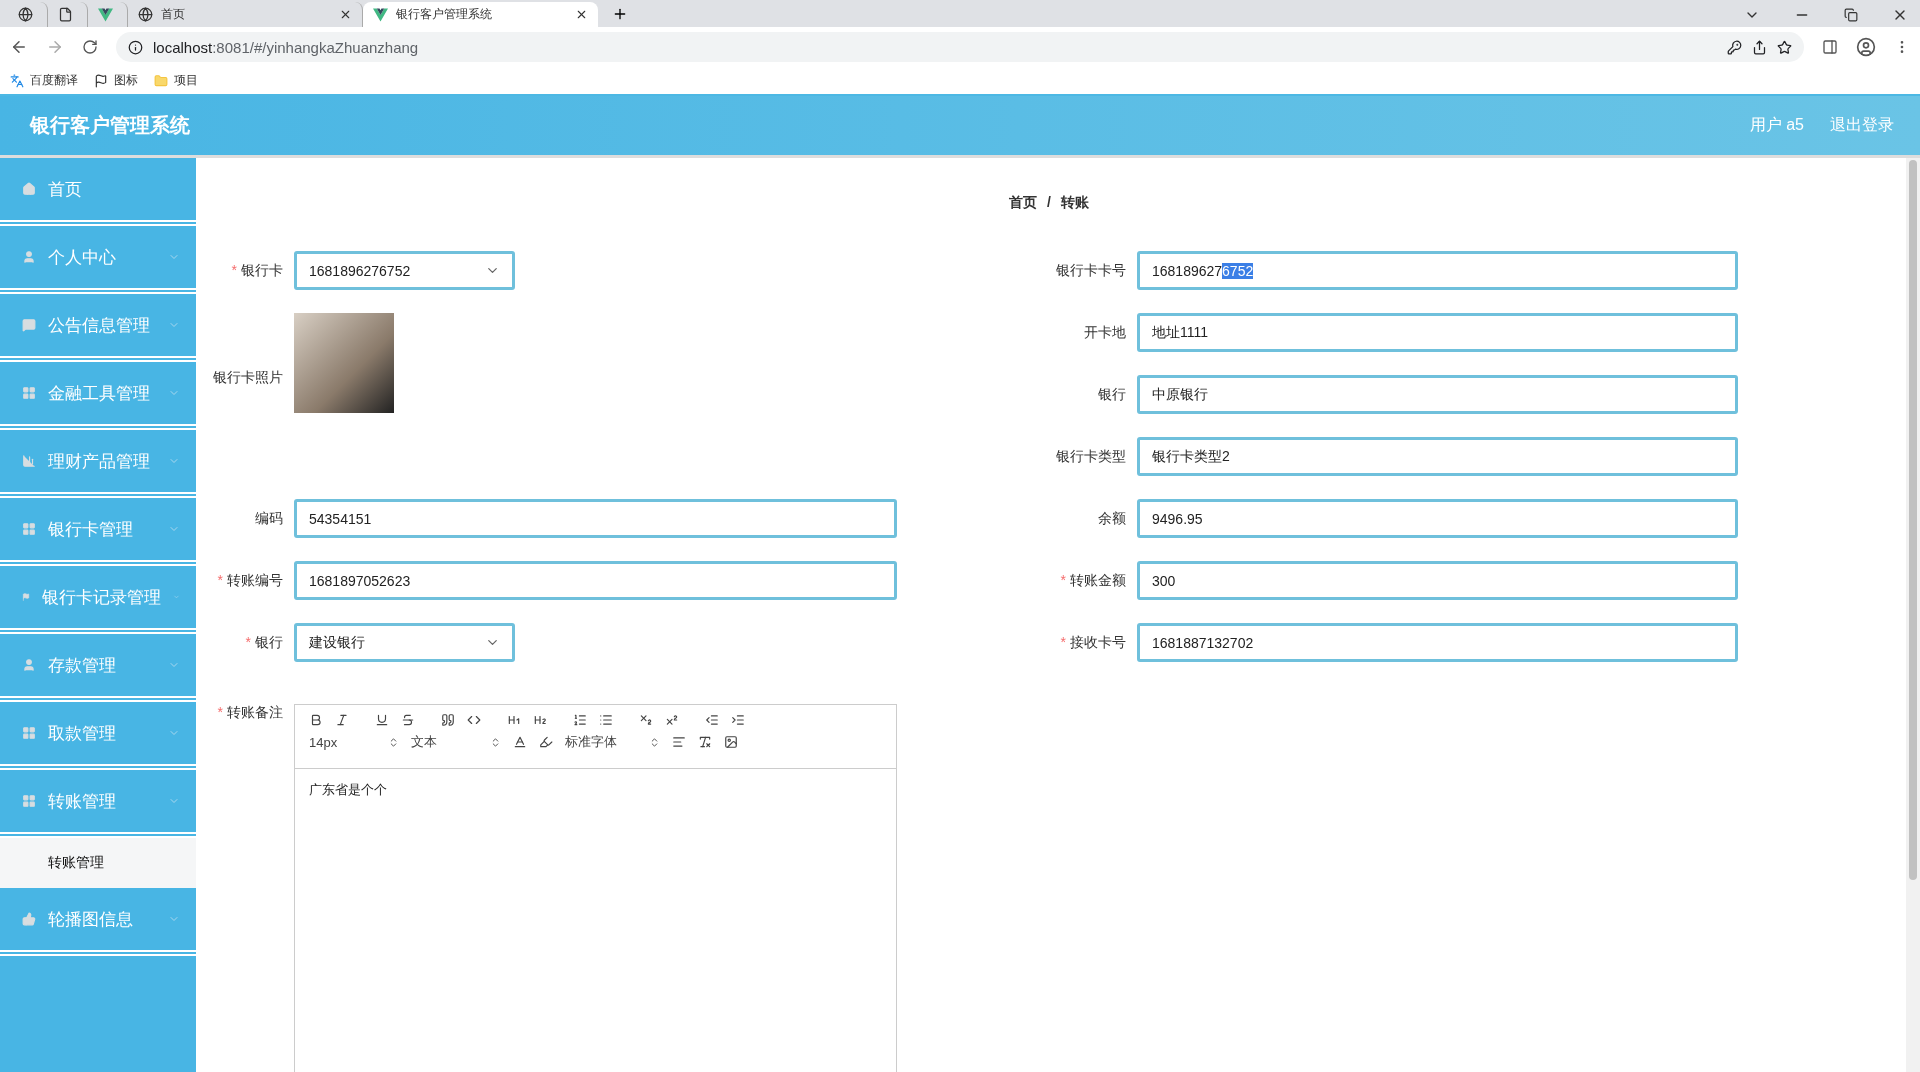 Image resolution: width=1920 pixels, height=1072 pixels. What do you see at coordinates (580, 720) in the screenshot?
I see `ordered-list-icon` at bounding box center [580, 720].